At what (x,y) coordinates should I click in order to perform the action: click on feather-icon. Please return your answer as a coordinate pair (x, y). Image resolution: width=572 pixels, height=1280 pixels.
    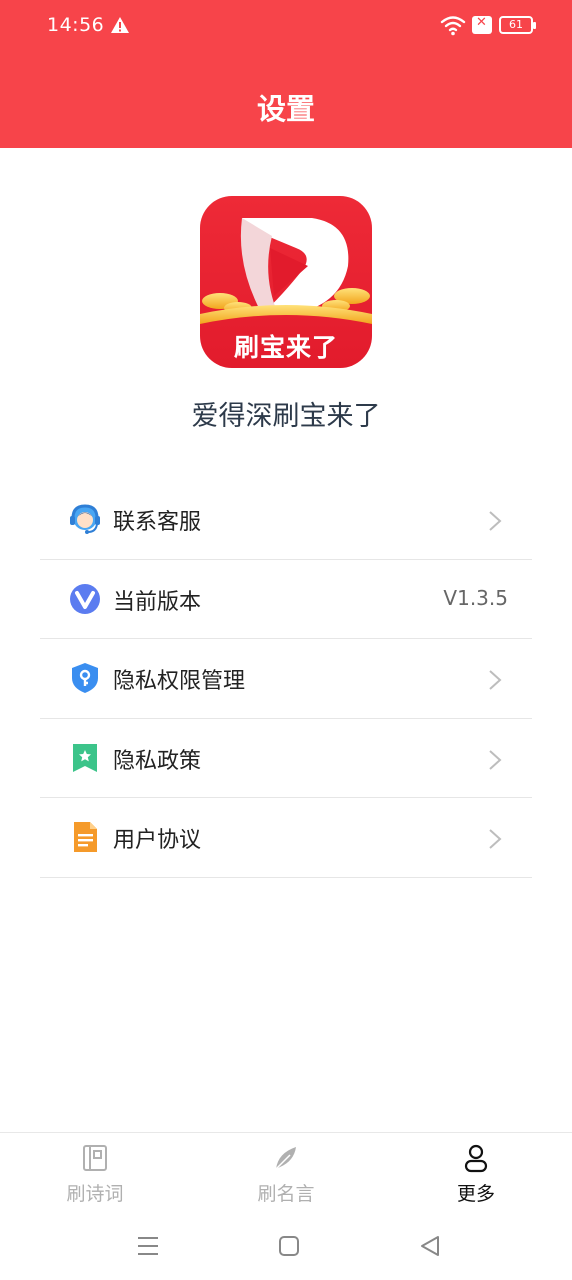
    Looking at the image, I should click on (285, 1158).